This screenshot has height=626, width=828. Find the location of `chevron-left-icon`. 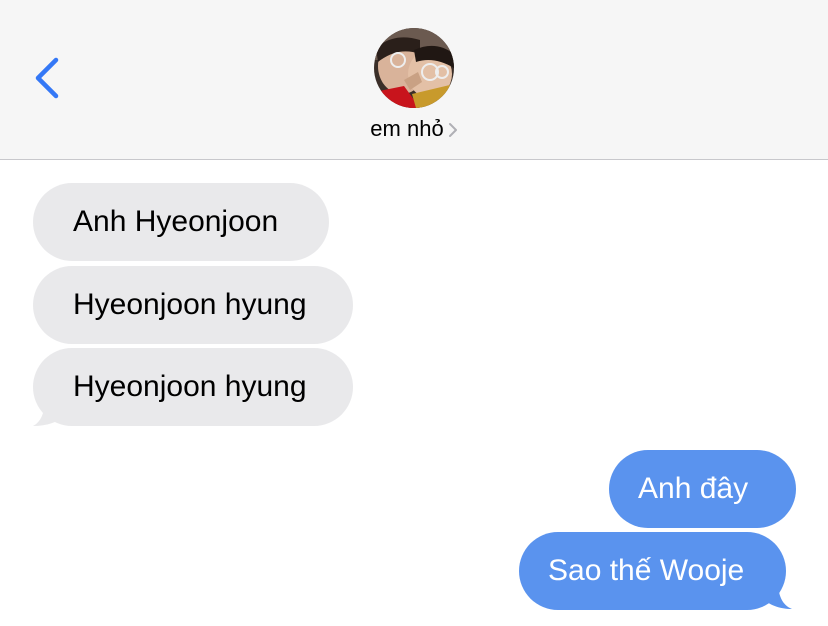

chevron-left-icon is located at coordinates (47, 78).